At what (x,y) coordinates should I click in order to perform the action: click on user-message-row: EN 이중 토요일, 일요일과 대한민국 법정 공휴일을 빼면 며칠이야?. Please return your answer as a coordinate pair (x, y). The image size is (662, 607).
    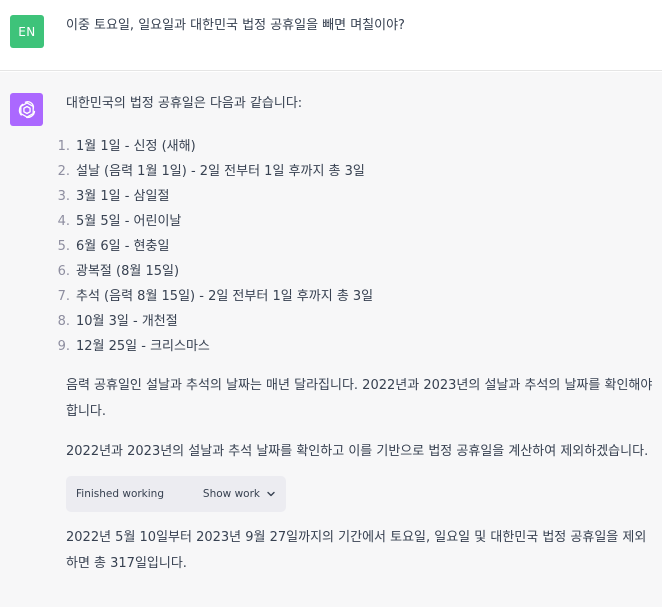
    Looking at the image, I should click on (331, 35).